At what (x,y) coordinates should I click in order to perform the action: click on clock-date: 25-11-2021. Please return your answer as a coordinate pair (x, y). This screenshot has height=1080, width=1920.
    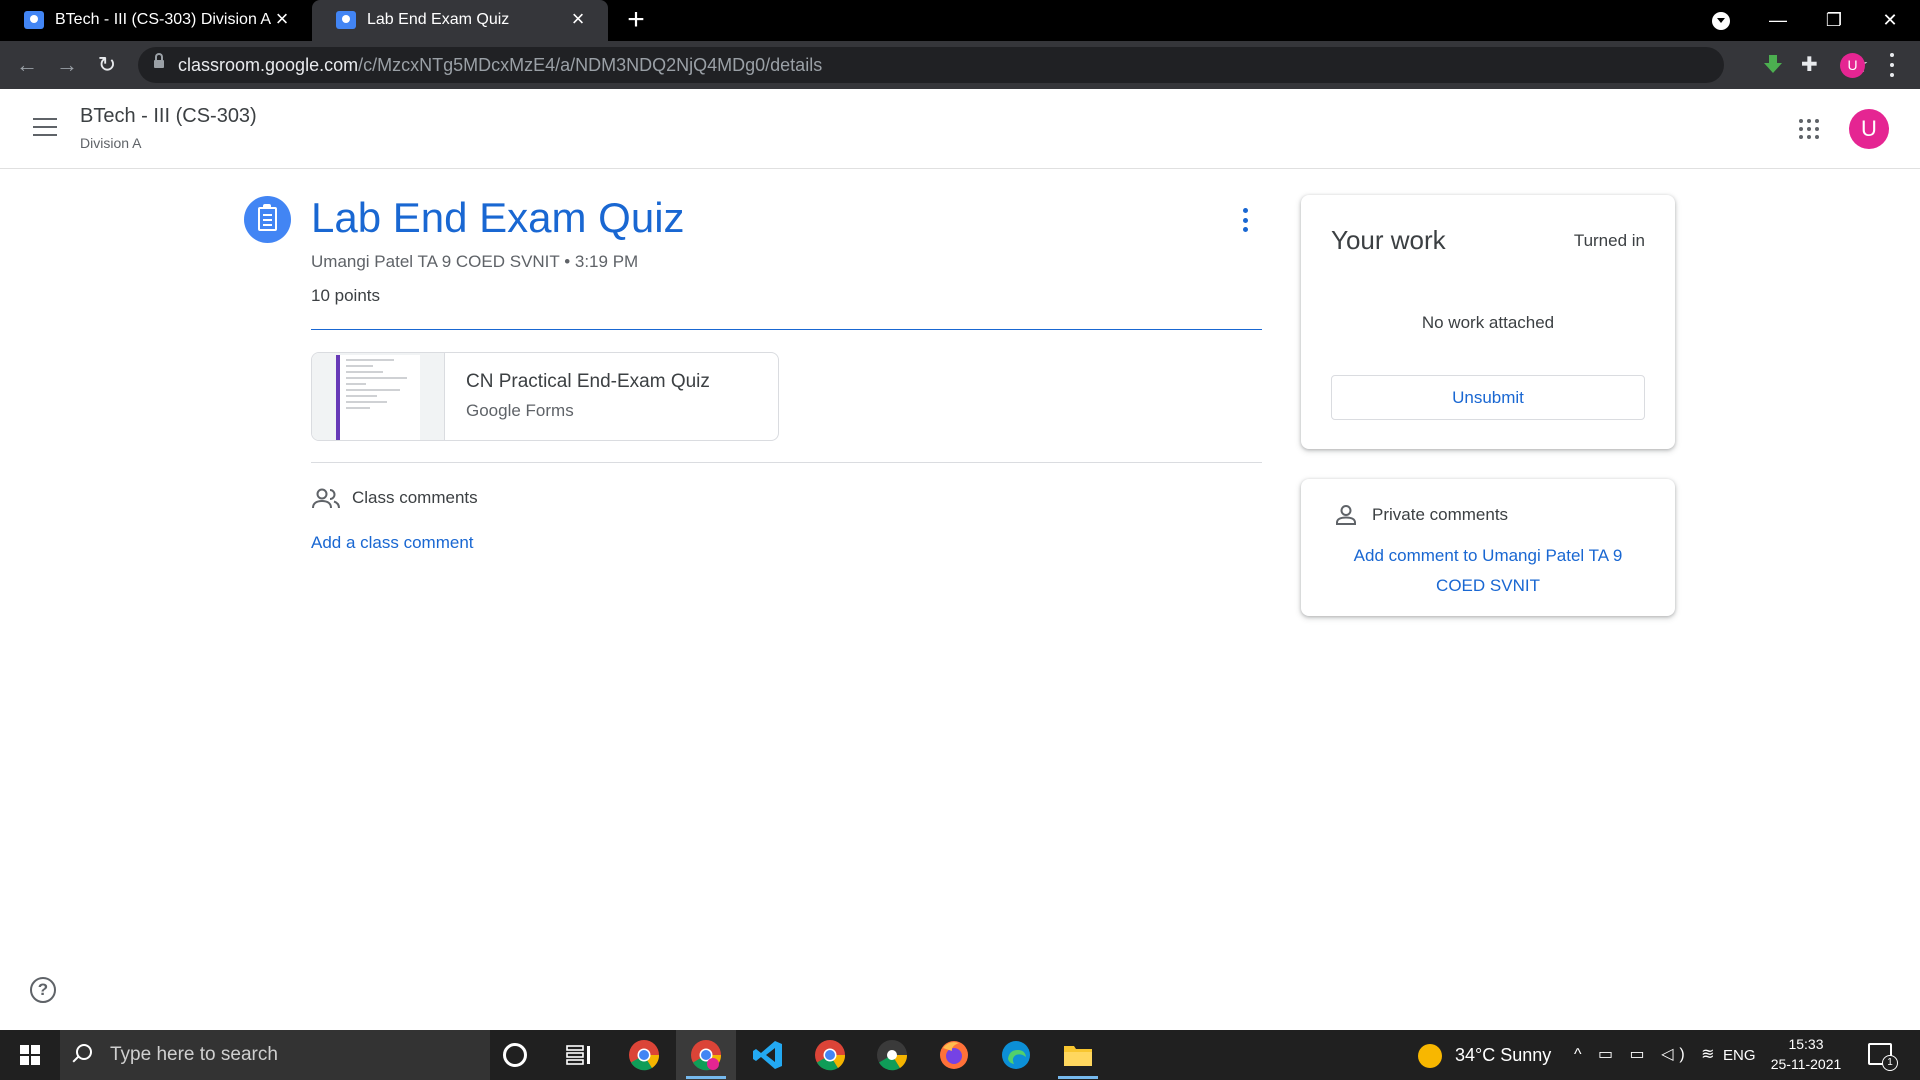
    Looking at the image, I should click on (1806, 1064).